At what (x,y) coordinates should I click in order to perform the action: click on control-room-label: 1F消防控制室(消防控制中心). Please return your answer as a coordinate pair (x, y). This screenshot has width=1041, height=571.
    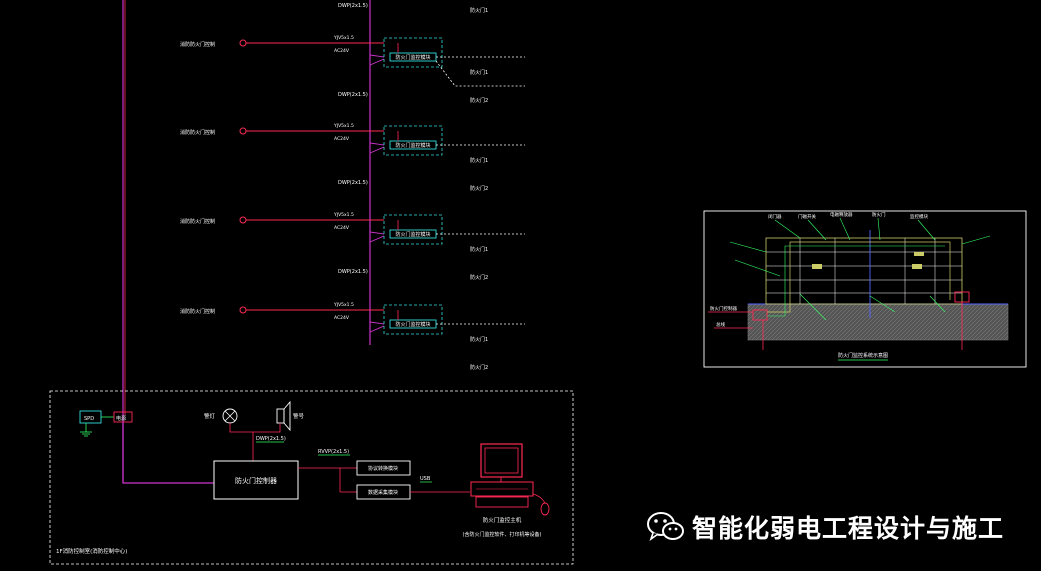
    Looking at the image, I should click on (91, 551).